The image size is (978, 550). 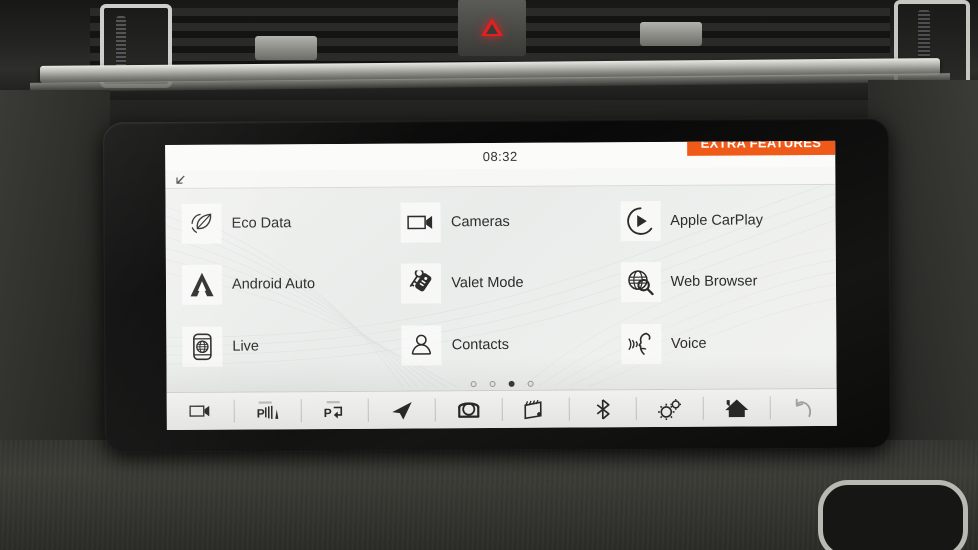 I want to click on tile-label: Valet Mode, so click(x=487, y=283).